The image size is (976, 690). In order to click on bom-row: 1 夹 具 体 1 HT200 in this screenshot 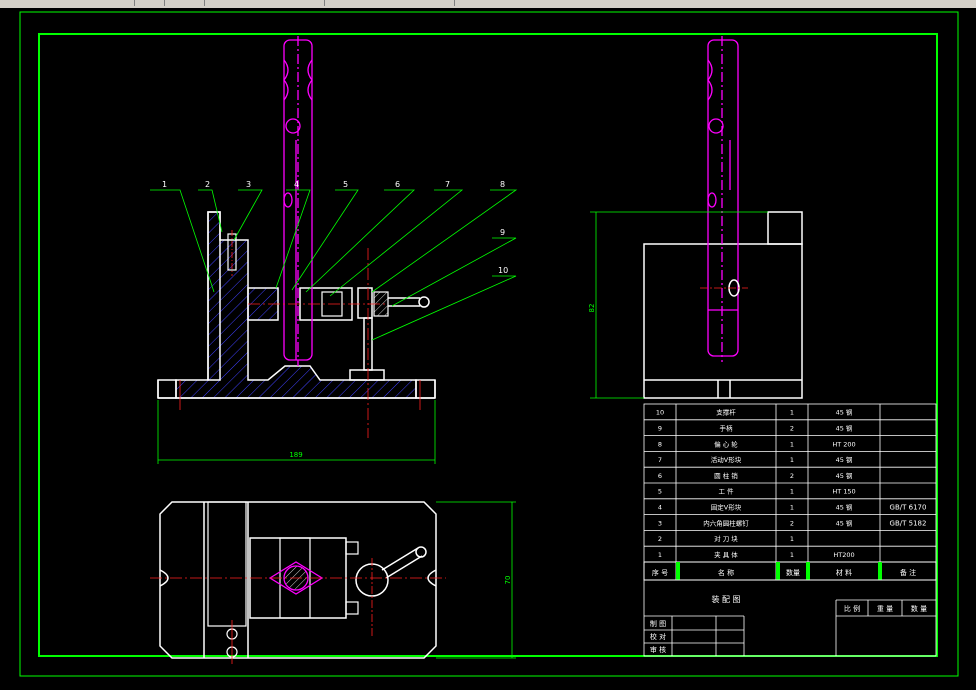, I will do `click(756, 554)`.